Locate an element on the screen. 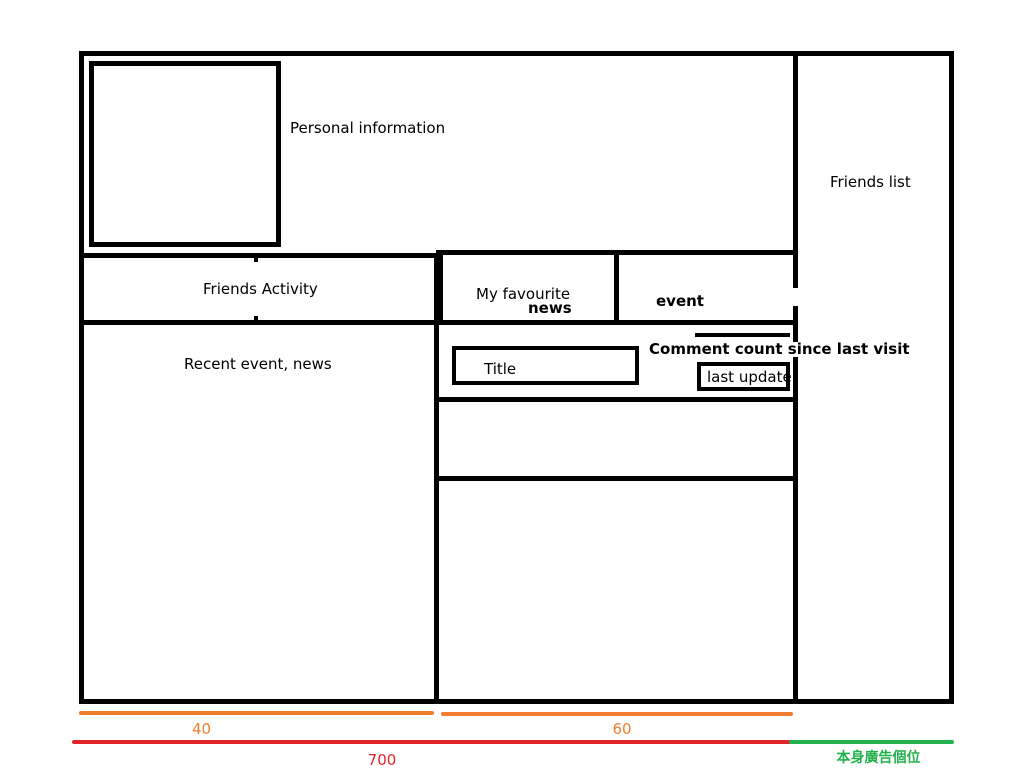 The width and height of the screenshot is (1024, 769). personal-information-label: Personal information is located at coordinates (368, 128).